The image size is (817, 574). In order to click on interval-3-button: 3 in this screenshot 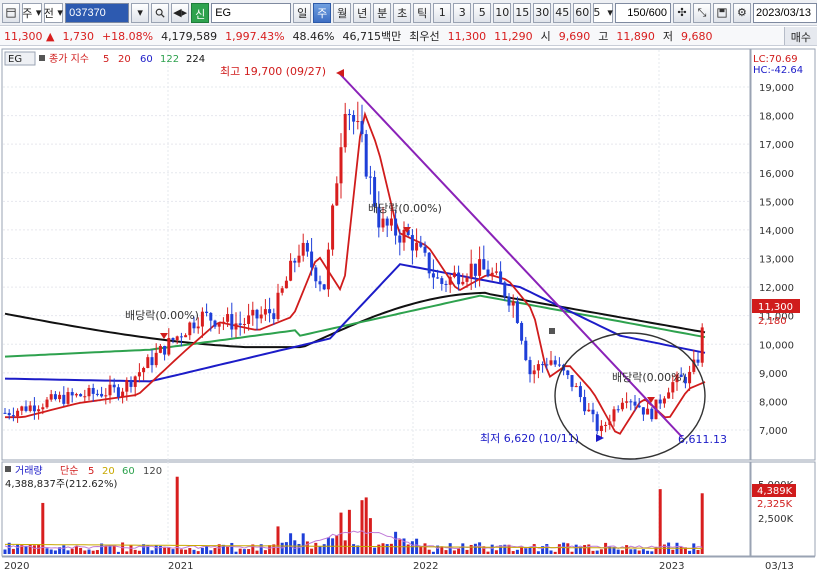, I will do `click(462, 12)`.